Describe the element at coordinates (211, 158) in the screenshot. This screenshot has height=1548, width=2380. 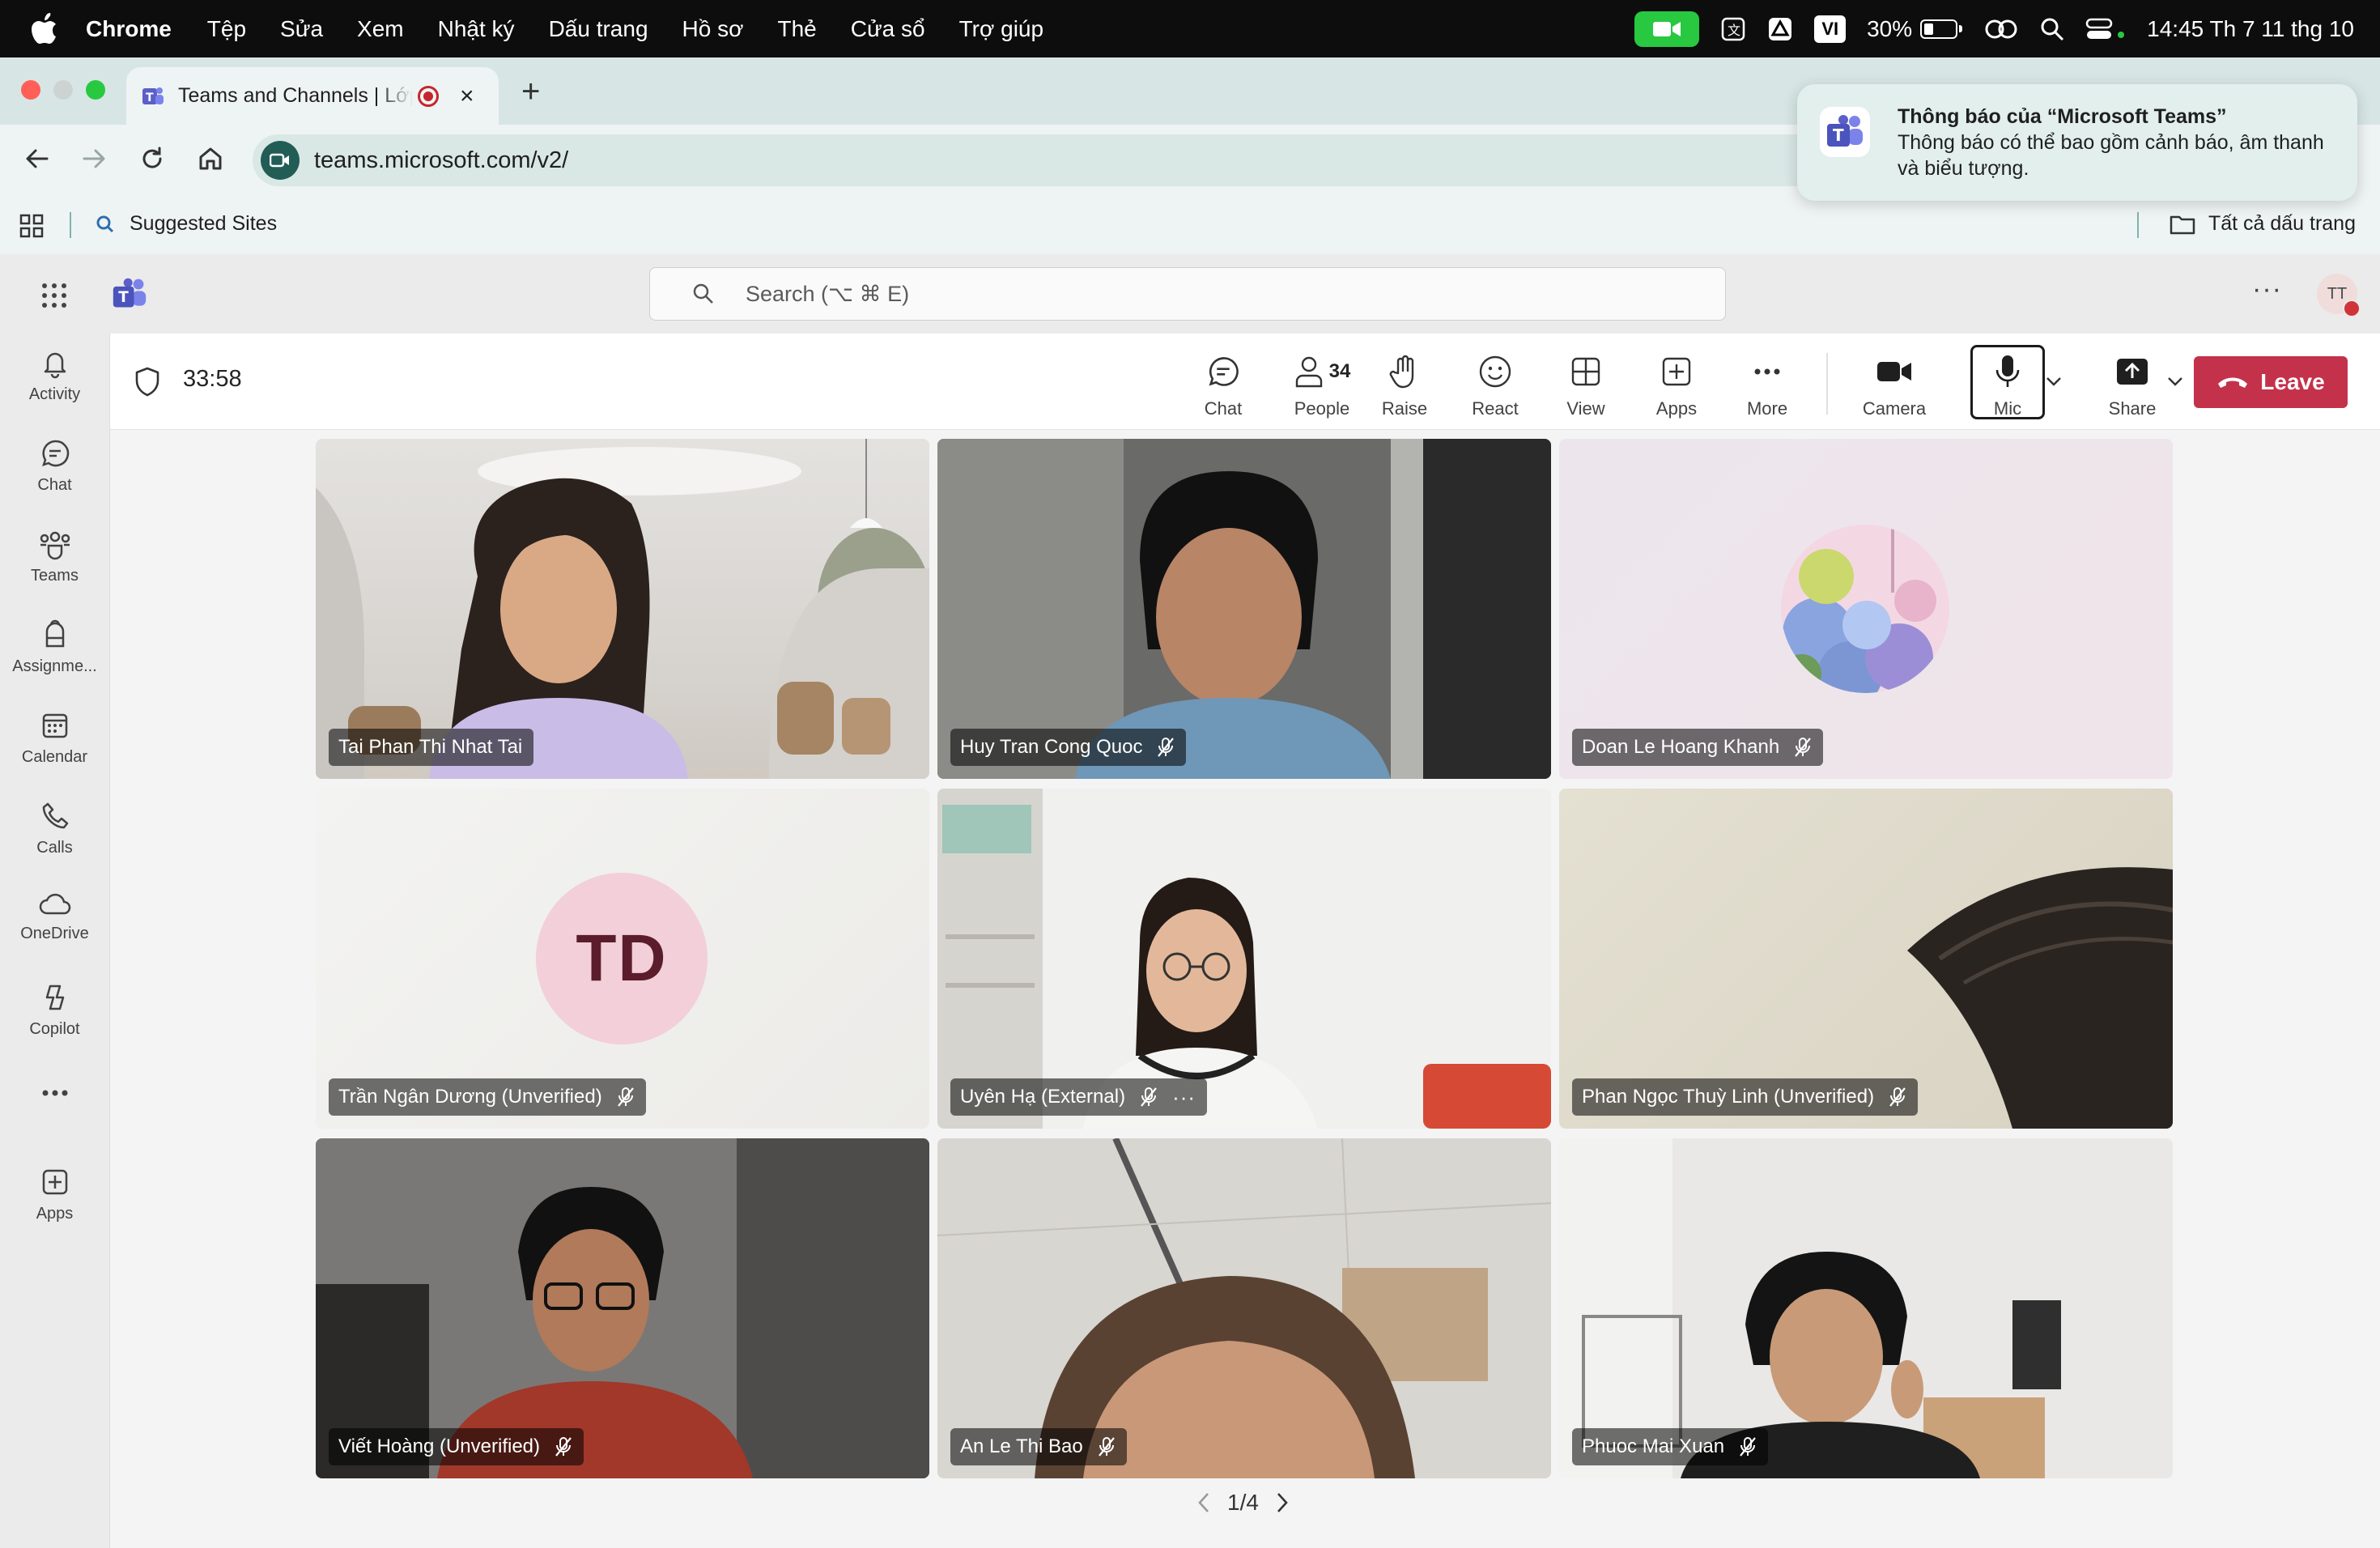
I see `home-icon` at that location.